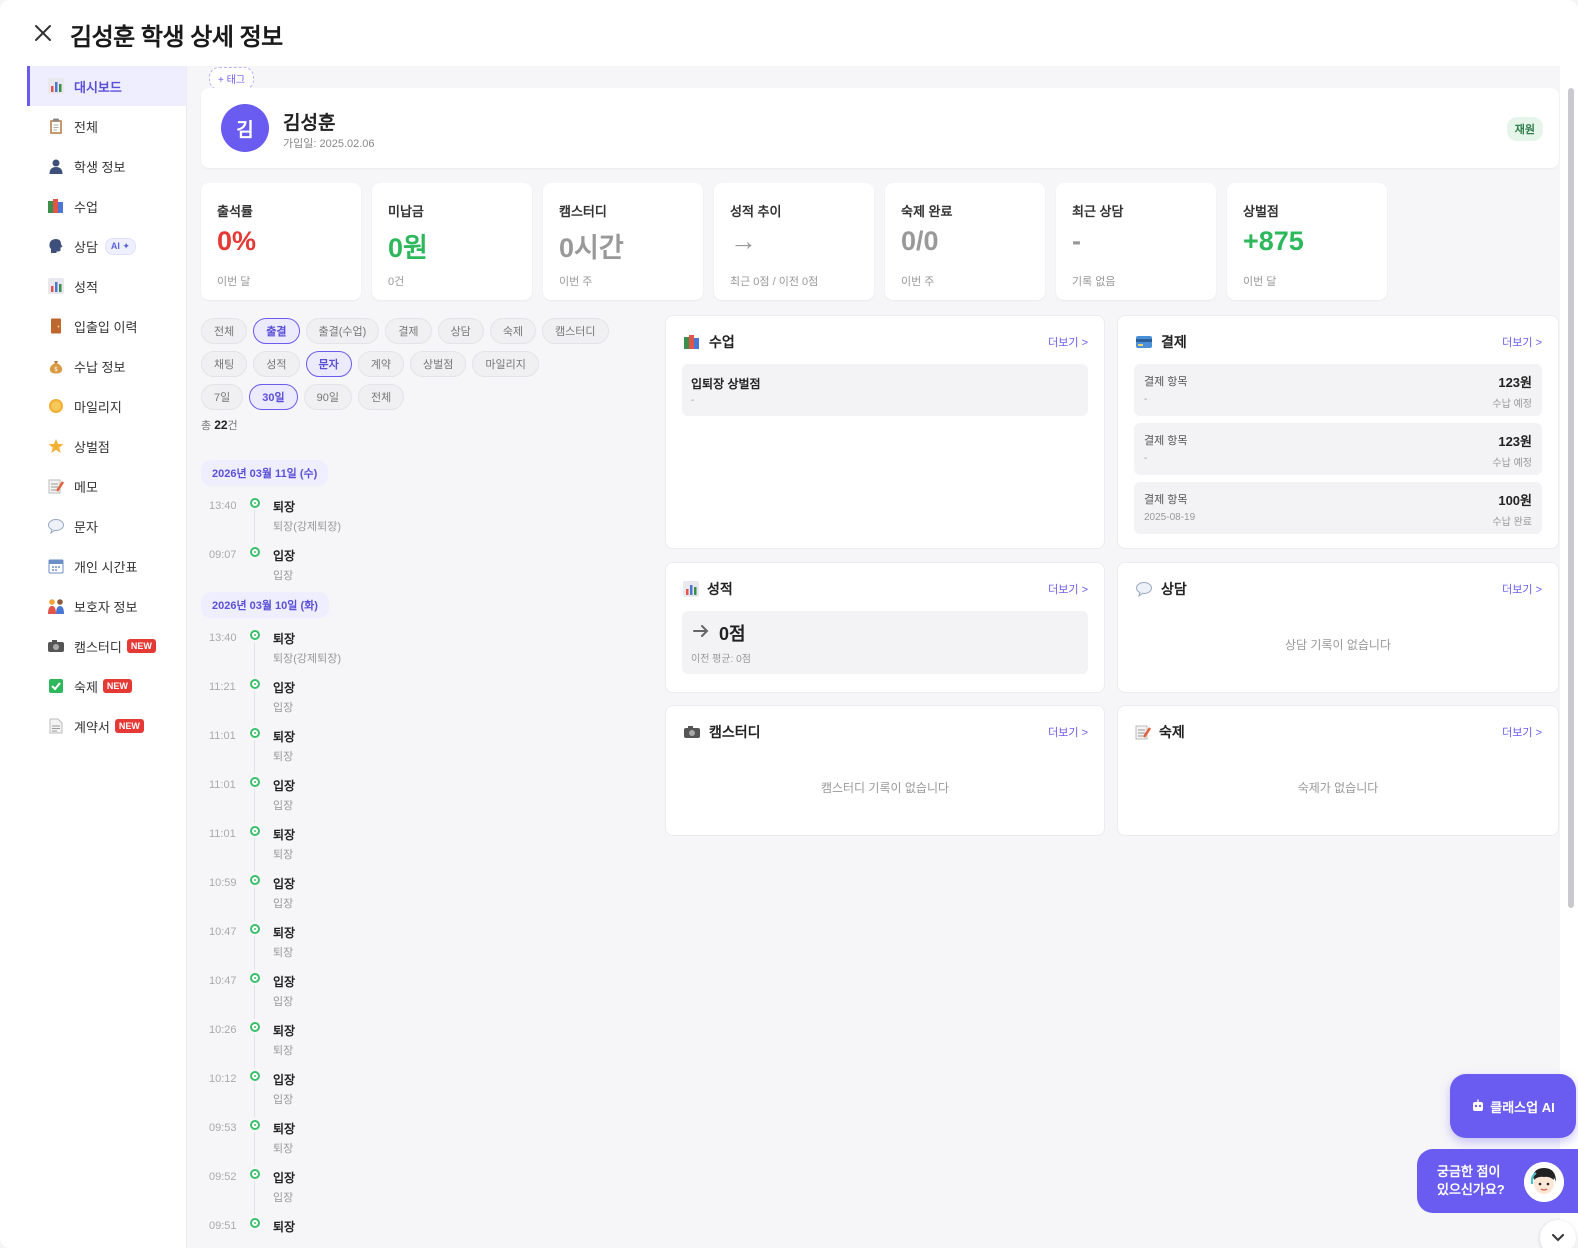  What do you see at coordinates (273, 397) in the screenshot?
I see `filter-chip: 30일` at bounding box center [273, 397].